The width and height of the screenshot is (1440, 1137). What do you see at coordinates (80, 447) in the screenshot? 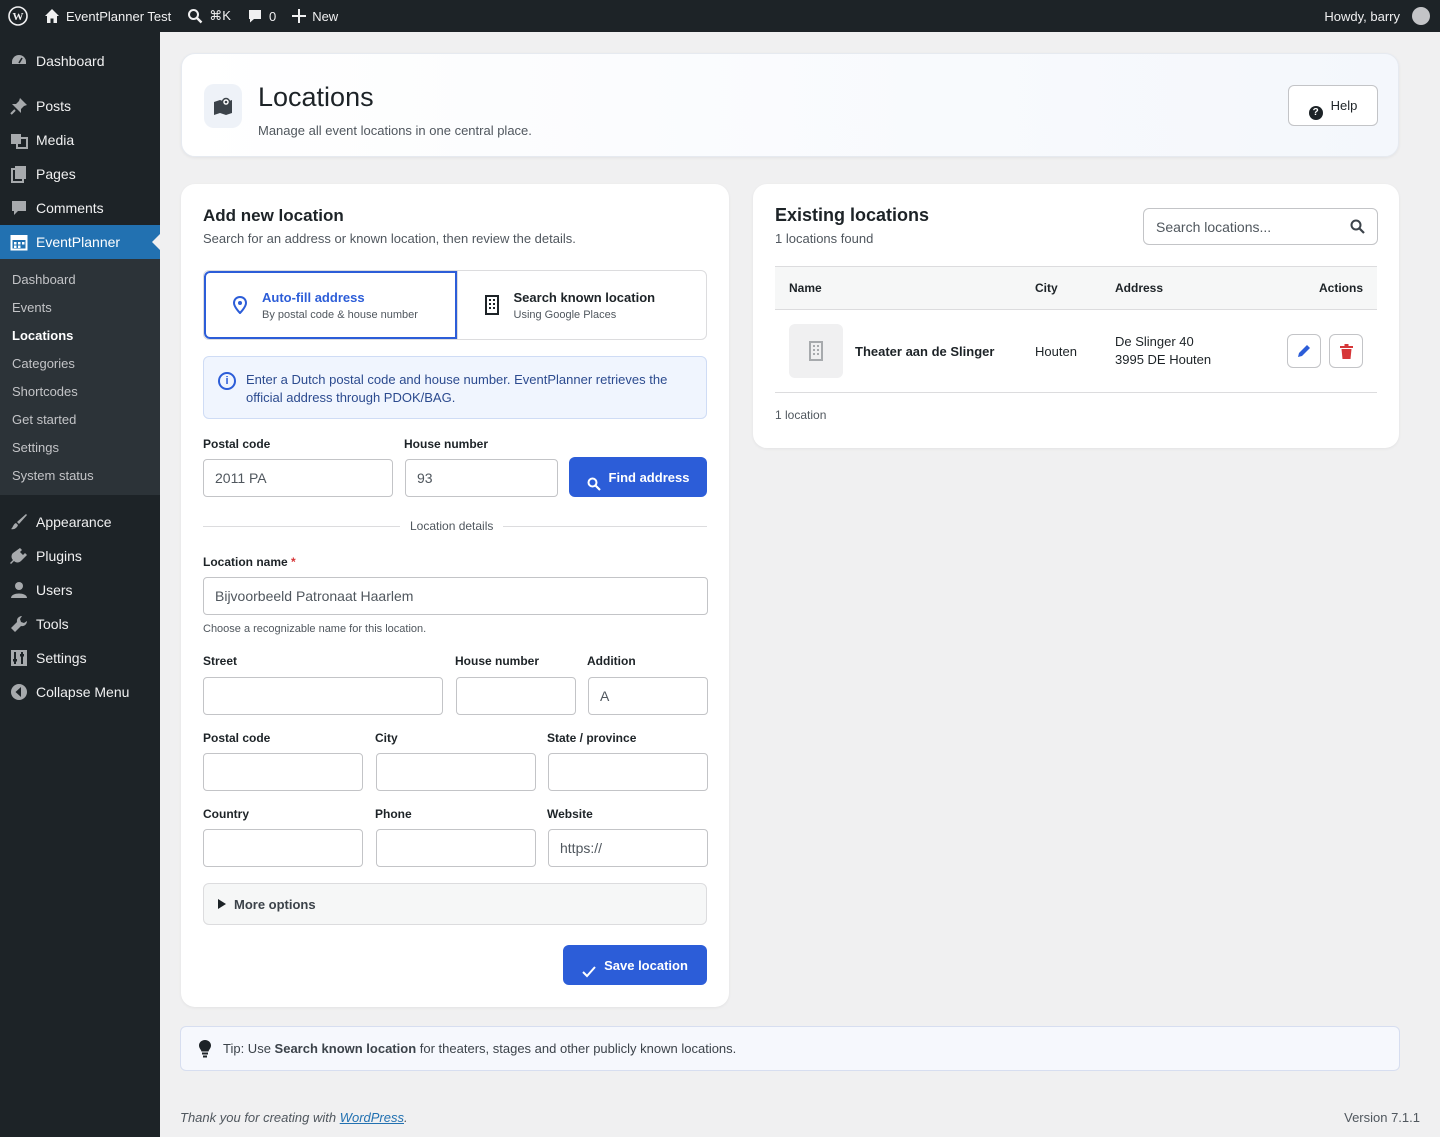
I see `submenu-settings: Settings` at bounding box center [80, 447].